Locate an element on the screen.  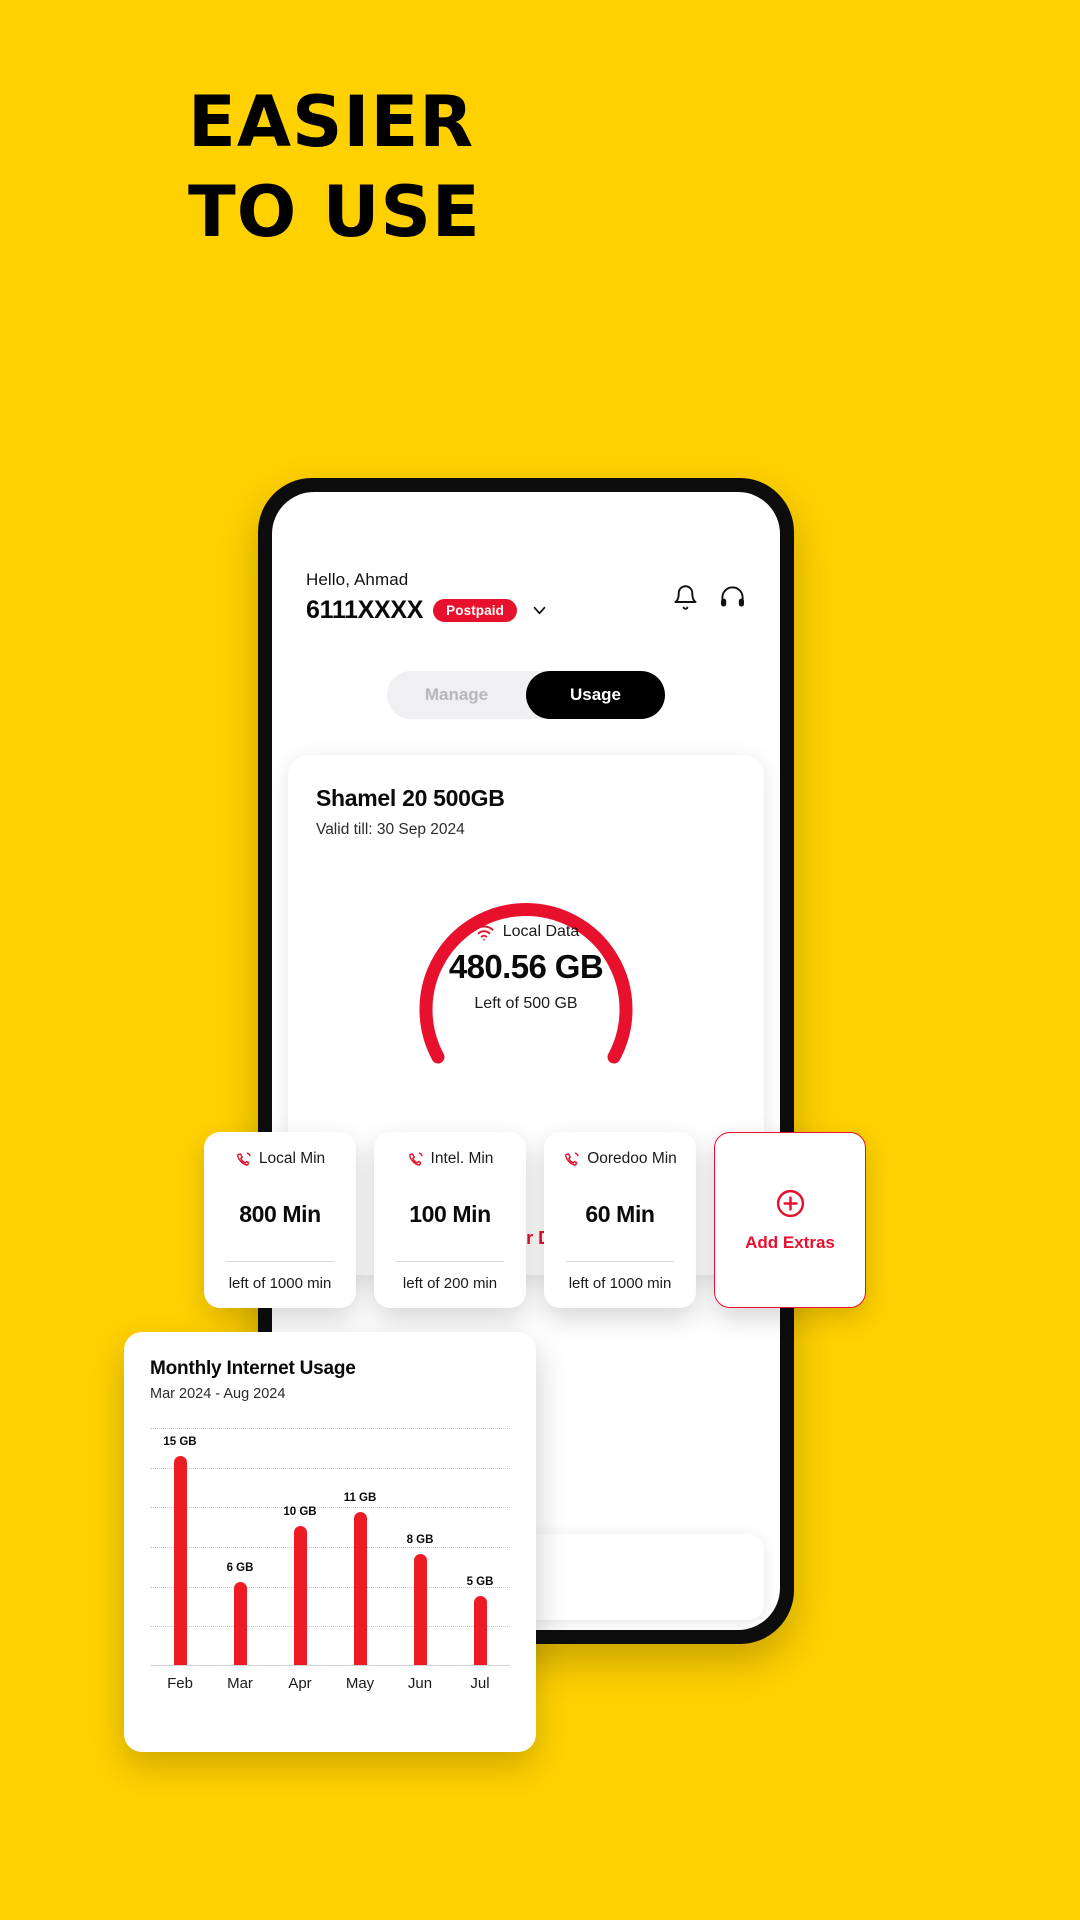
promo-headline-line1: EASIER is located at coordinates (331, 122).